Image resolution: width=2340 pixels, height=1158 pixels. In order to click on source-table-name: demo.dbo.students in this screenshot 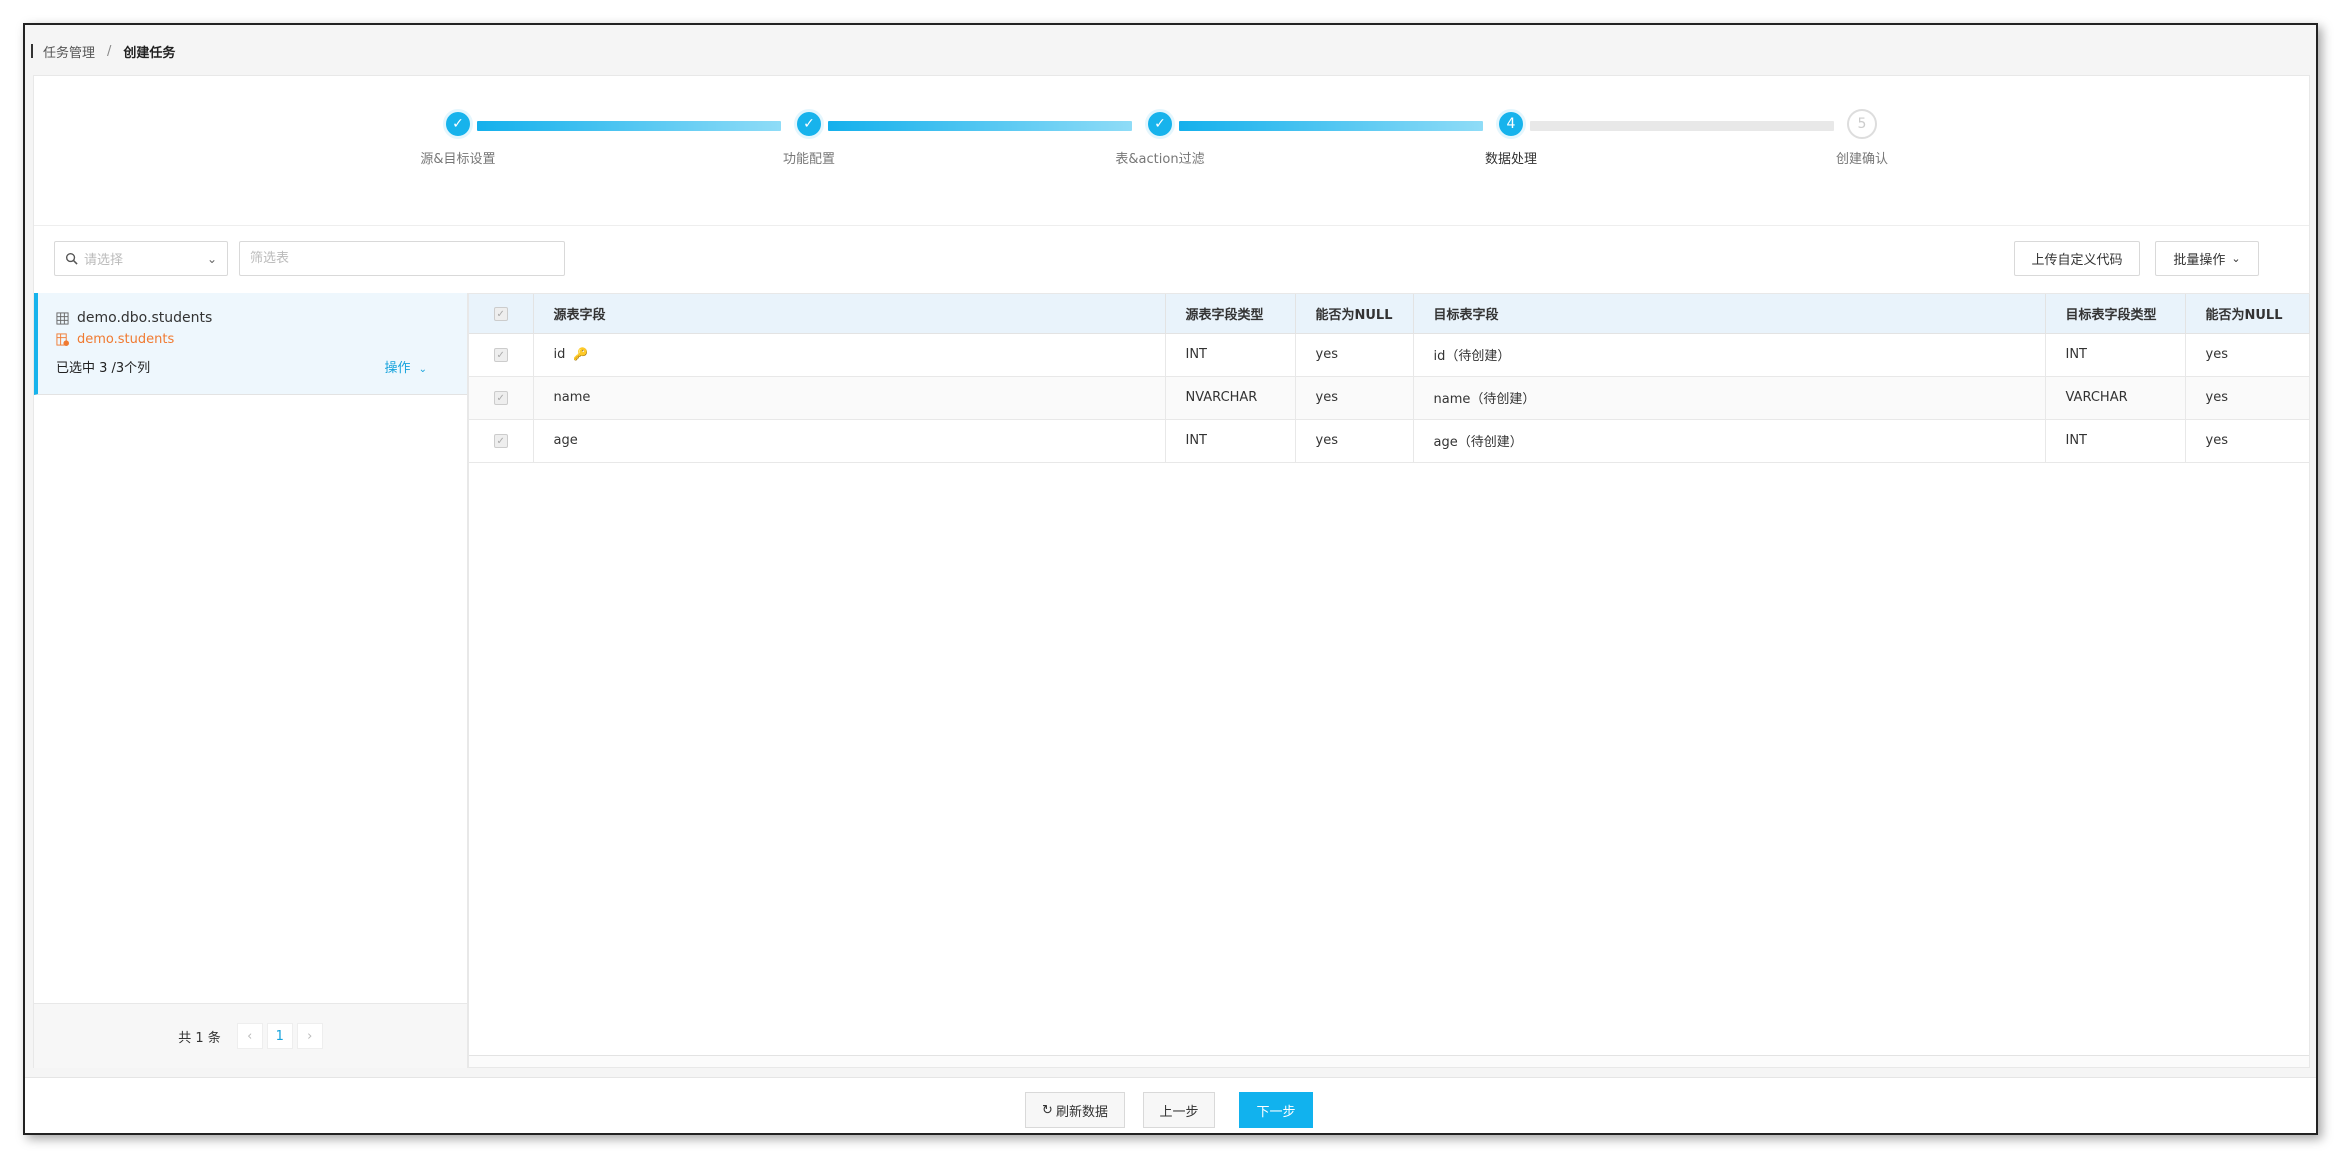, I will do `click(145, 318)`.